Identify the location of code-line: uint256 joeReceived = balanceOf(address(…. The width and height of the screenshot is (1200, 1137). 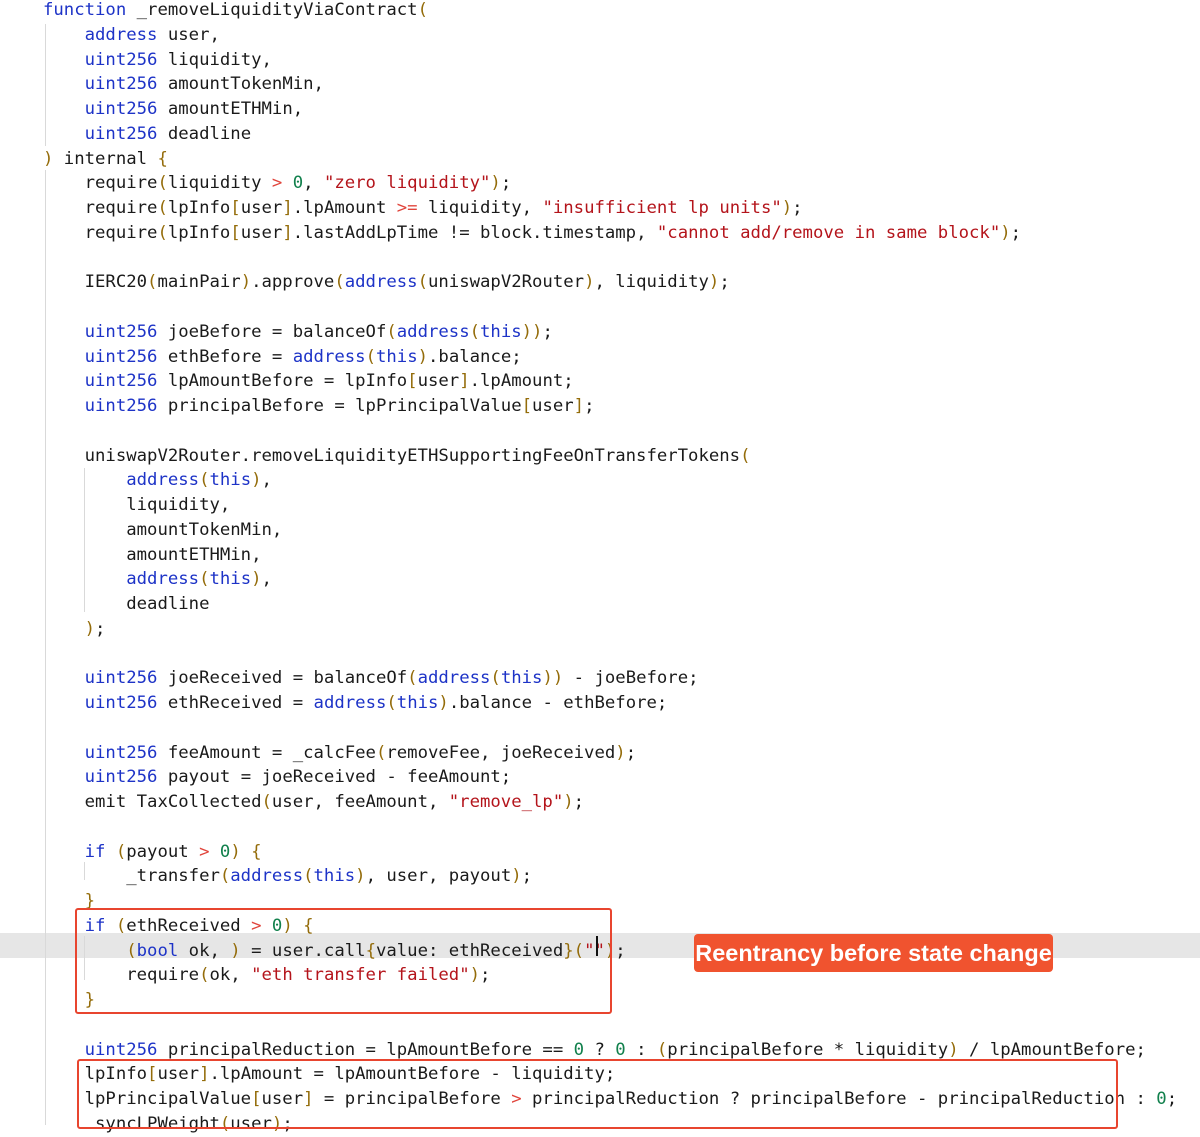
(371, 678).